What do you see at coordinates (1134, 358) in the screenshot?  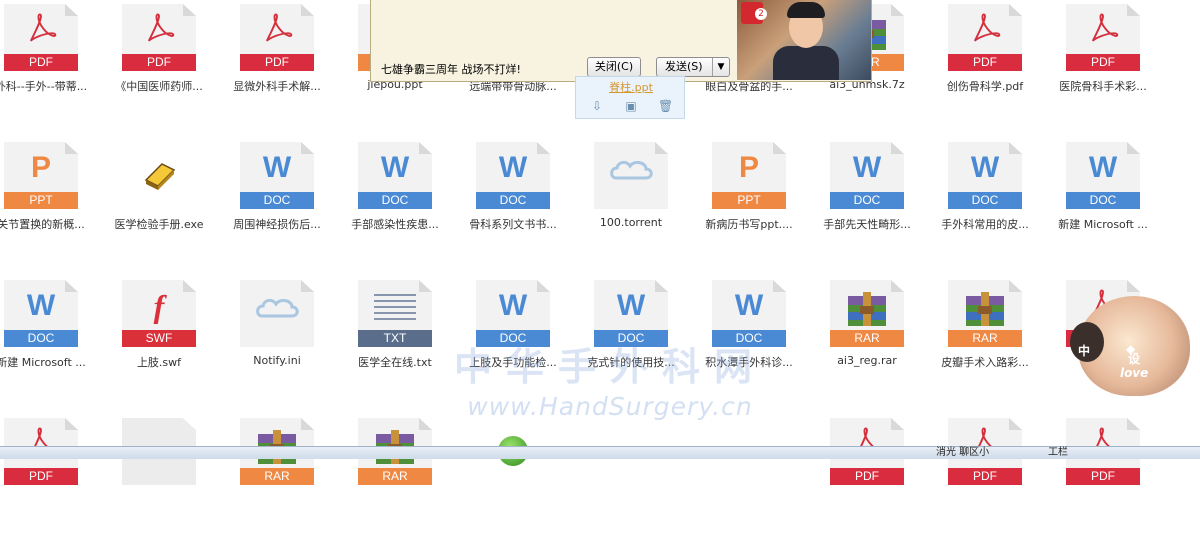 I see `ime-settings: 设` at bounding box center [1134, 358].